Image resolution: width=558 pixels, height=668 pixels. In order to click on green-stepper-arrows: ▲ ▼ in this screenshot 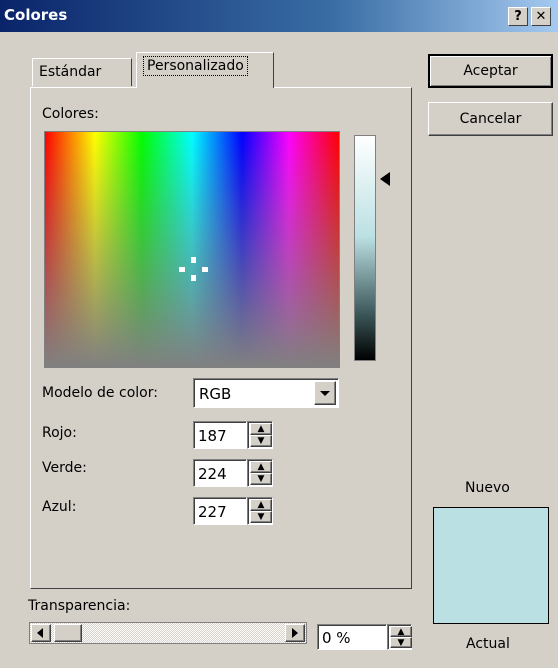, I will do `click(260, 473)`.